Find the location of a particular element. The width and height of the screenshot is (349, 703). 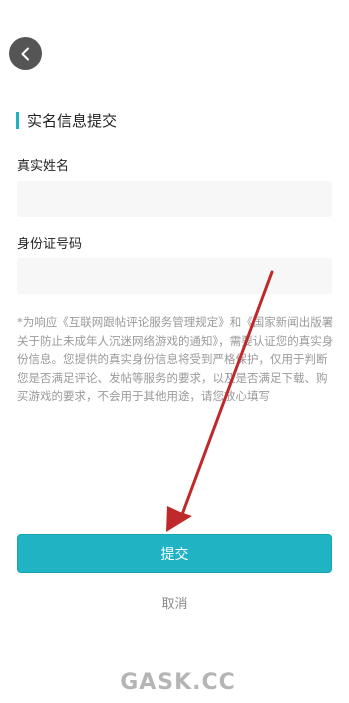

section-accent-bar is located at coordinates (17, 120).